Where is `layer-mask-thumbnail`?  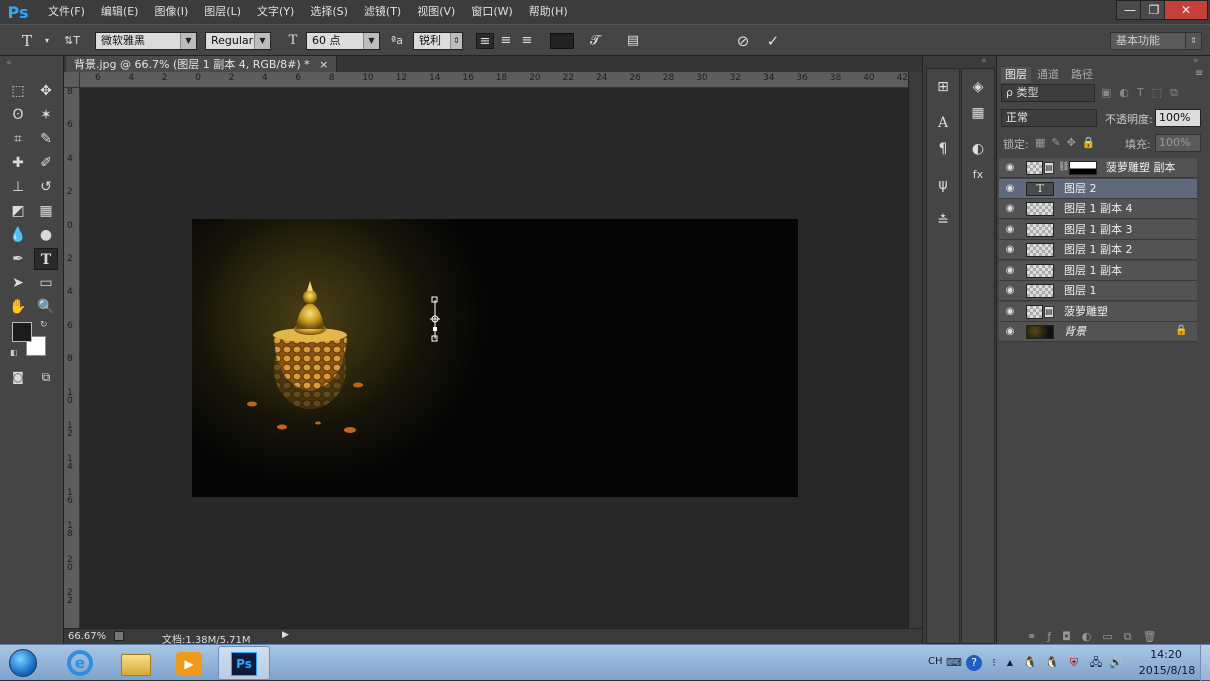
layer-mask-thumbnail is located at coordinates (1083, 168).